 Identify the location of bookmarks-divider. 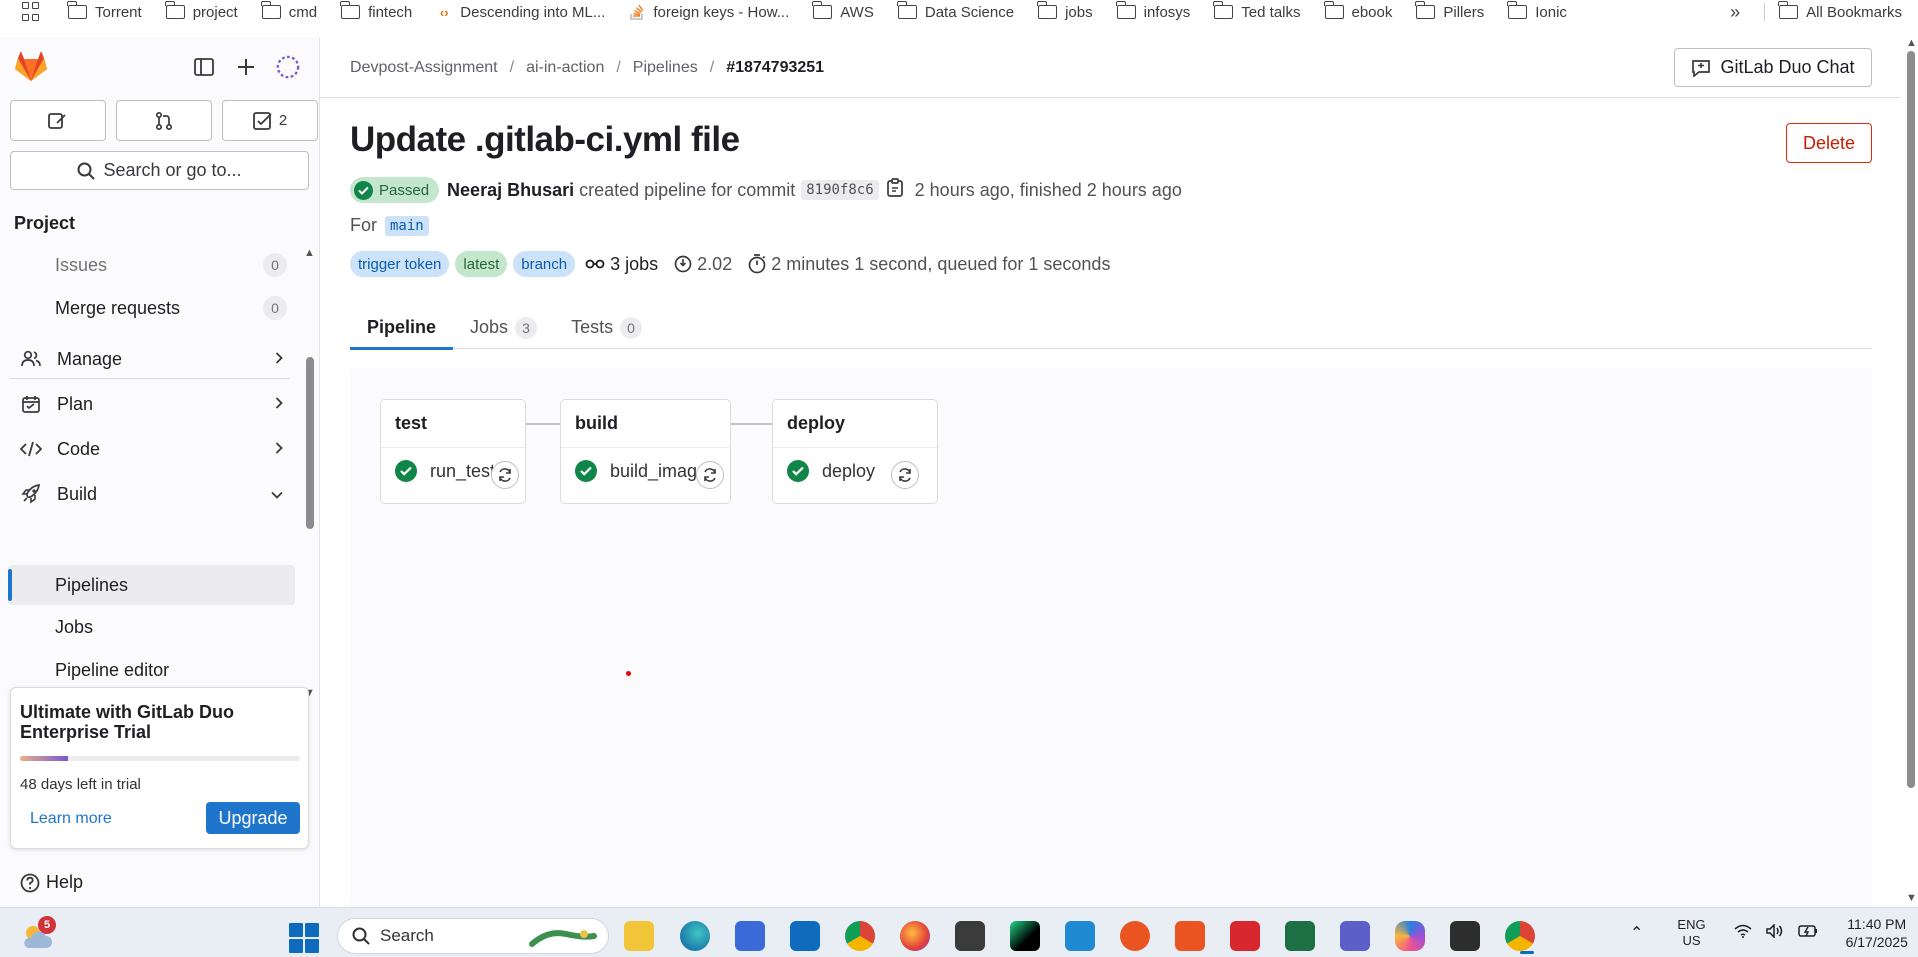
(1765, 12).